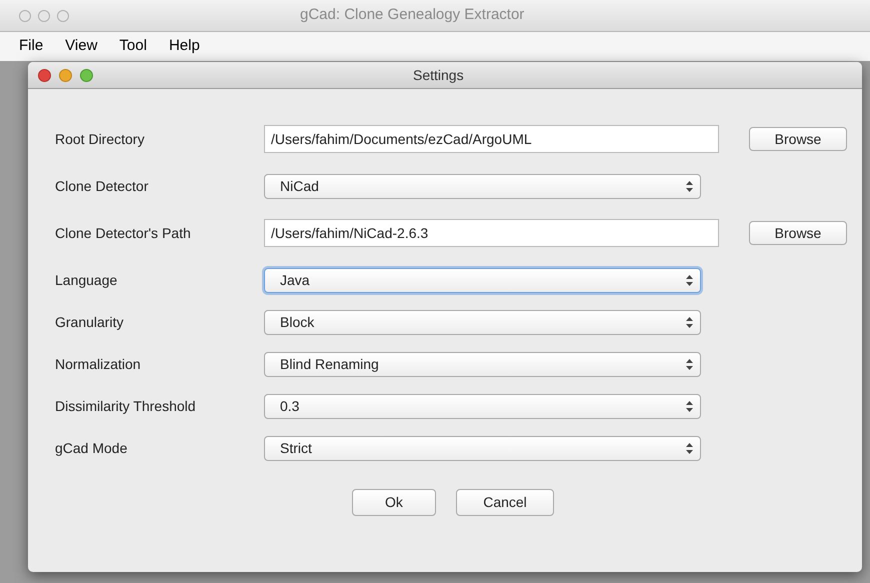 The width and height of the screenshot is (870, 583). What do you see at coordinates (98, 364) in the screenshot?
I see `field-label: Normalization` at bounding box center [98, 364].